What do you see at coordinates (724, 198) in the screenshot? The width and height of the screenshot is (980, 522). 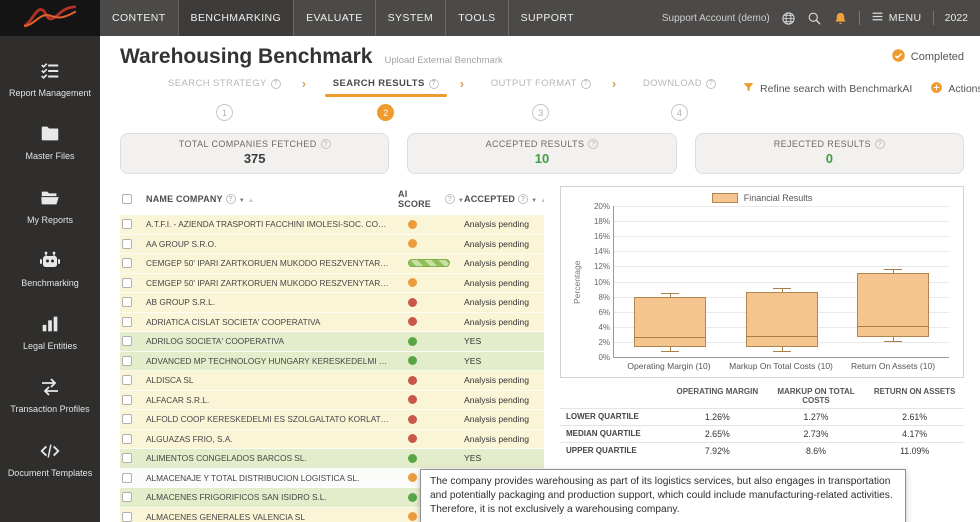 I see `legend-swatch` at bounding box center [724, 198].